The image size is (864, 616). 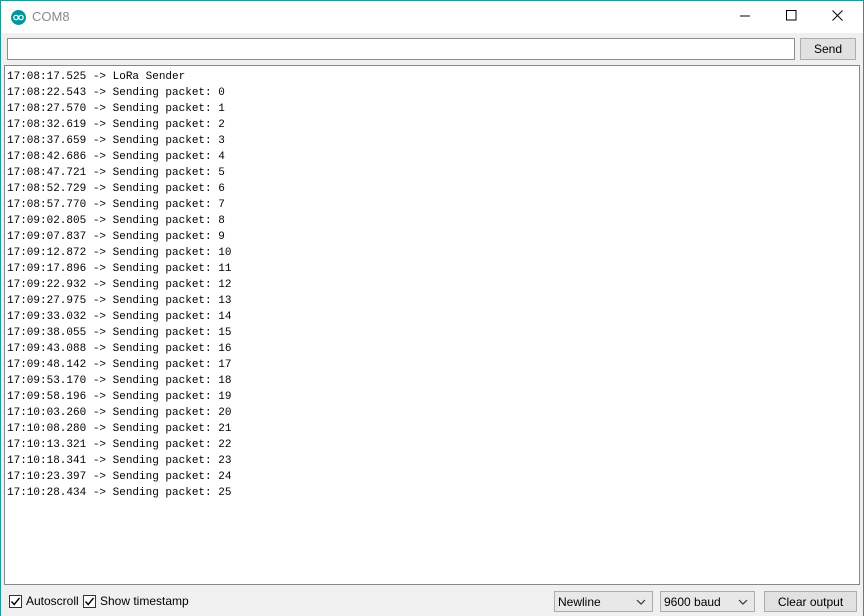 What do you see at coordinates (116, 141) in the screenshot?
I see `output-line: 17:08:37.659 -> Sending packet: 3` at bounding box center [116, 141].